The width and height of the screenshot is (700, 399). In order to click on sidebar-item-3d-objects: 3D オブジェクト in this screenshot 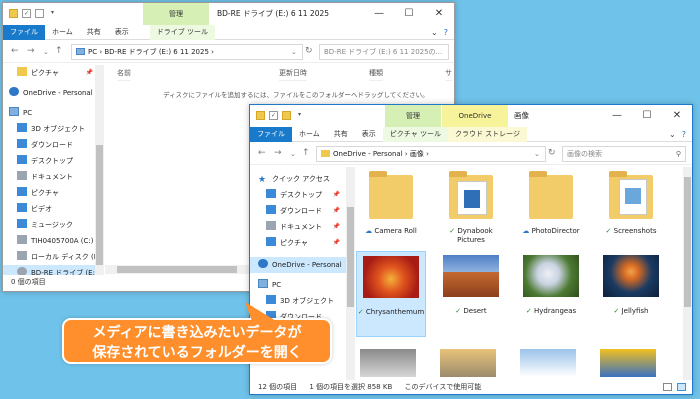, I will do `click(51, 129)`.